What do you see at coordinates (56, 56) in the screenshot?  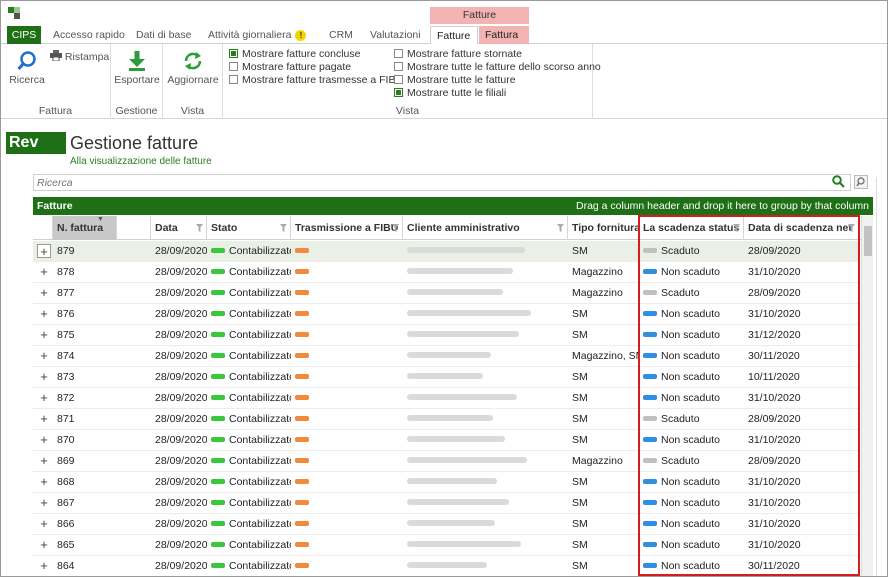 I see `printer-icon` at bounding box center [56, 56].